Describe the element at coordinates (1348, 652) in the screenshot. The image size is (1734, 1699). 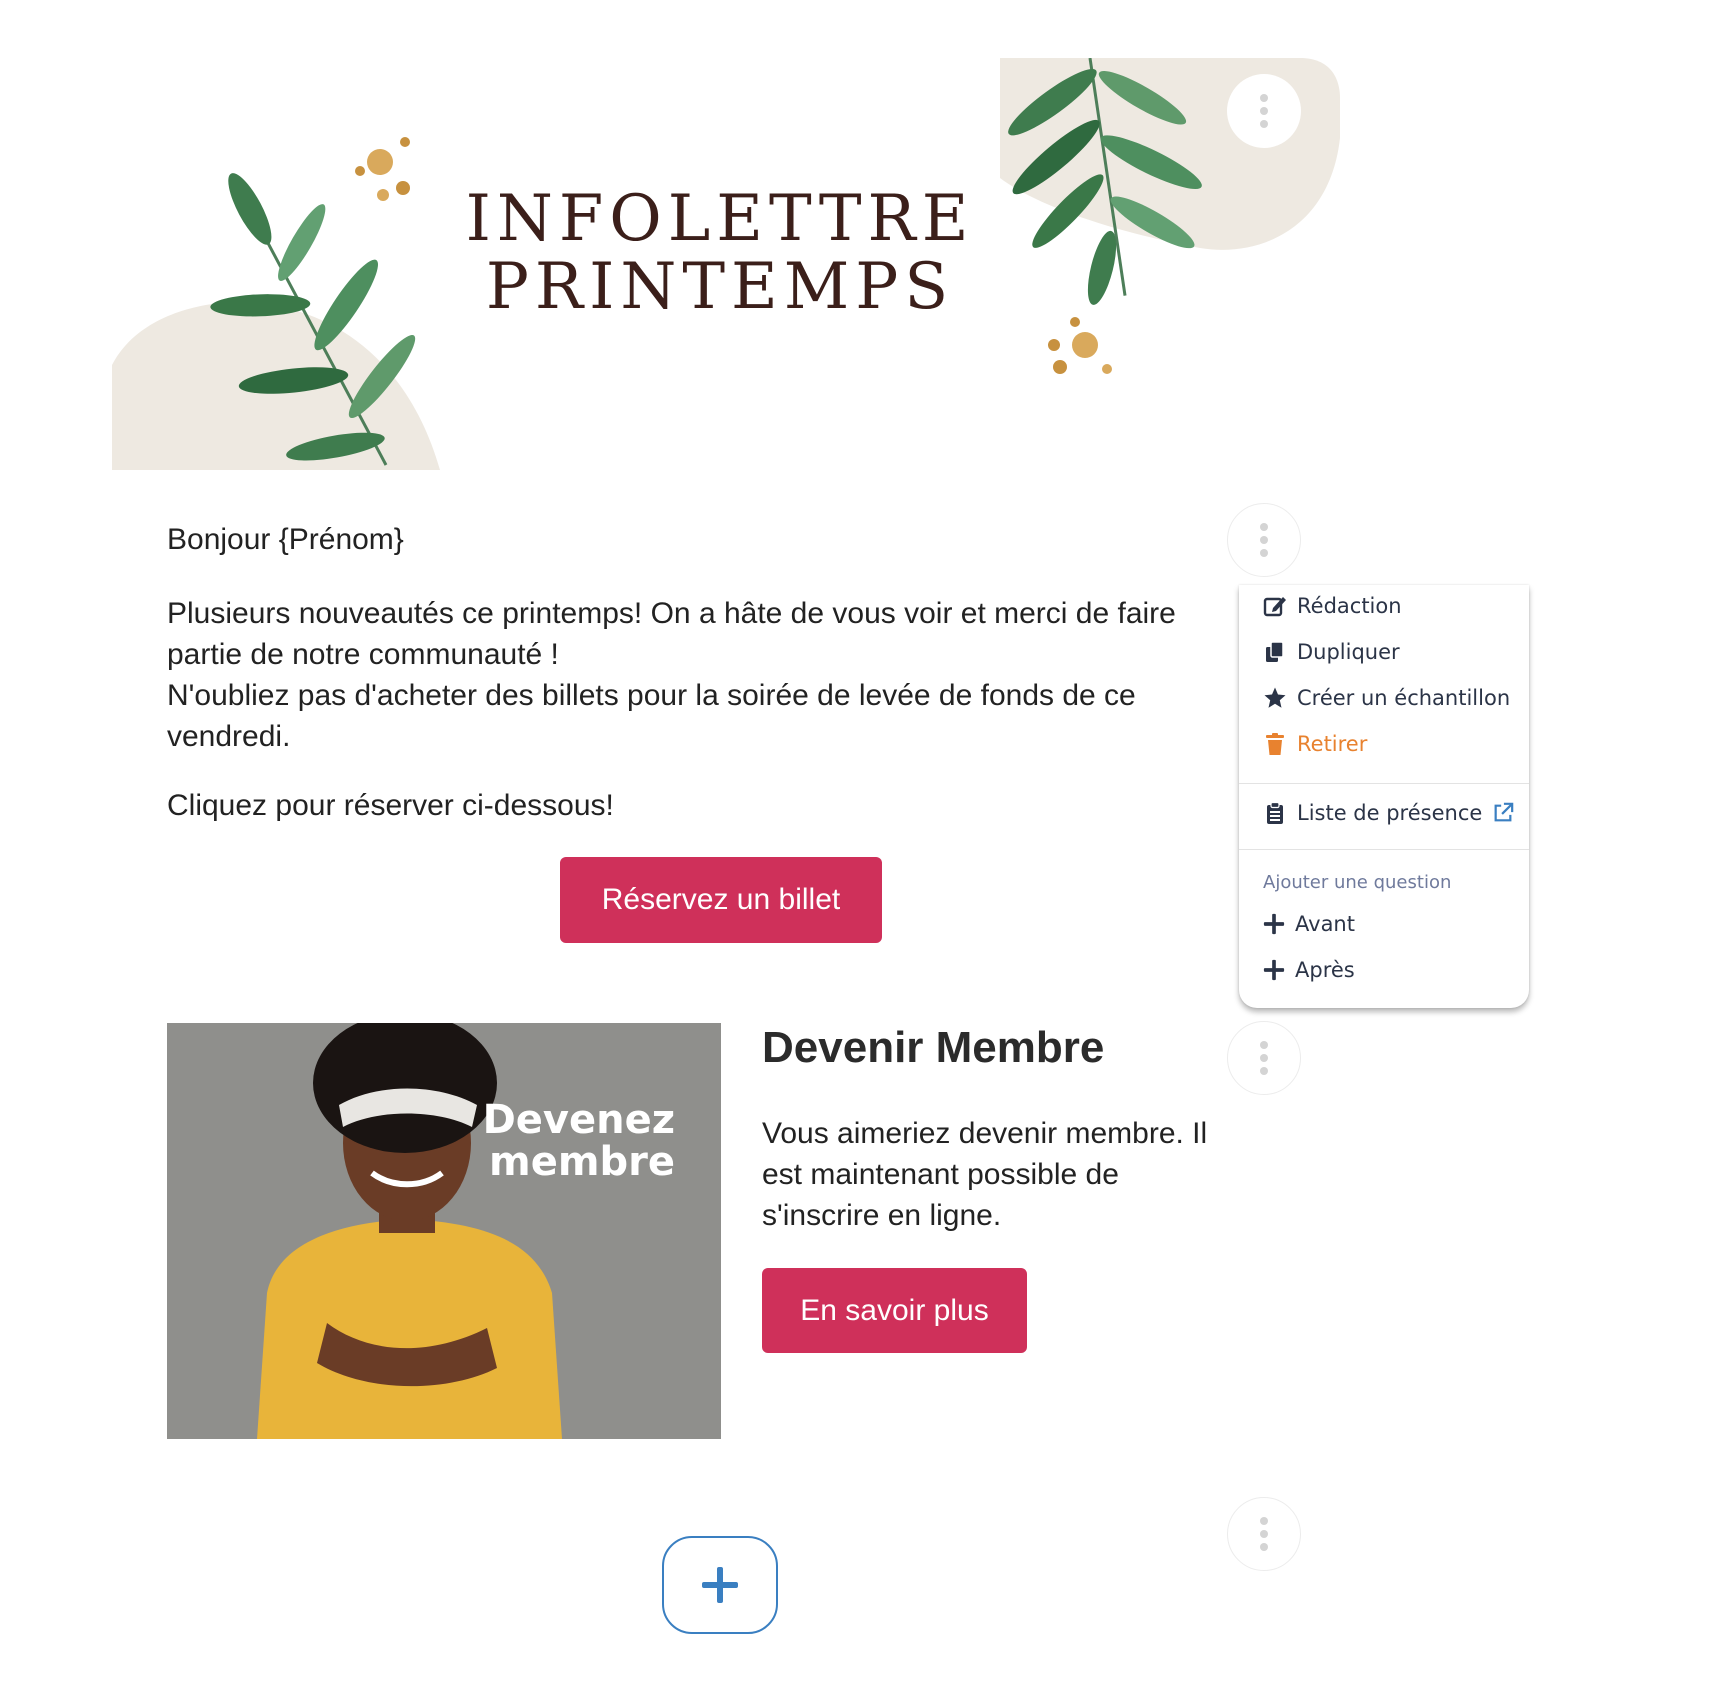
I see `menu-item-label: Dupliquer` at that location.